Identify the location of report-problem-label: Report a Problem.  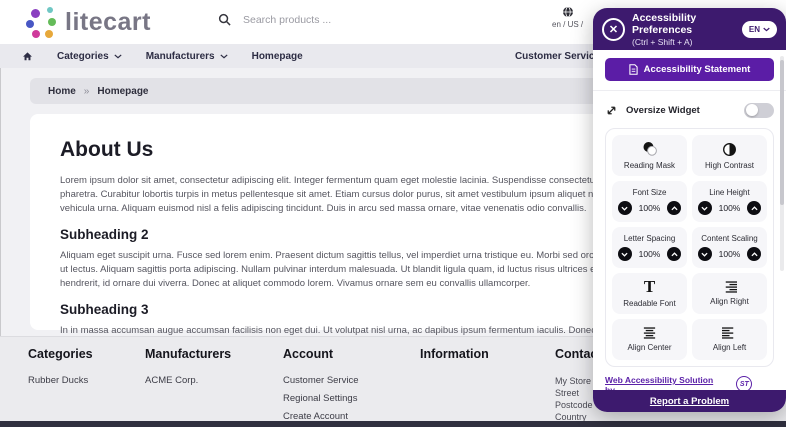
(689, 401).